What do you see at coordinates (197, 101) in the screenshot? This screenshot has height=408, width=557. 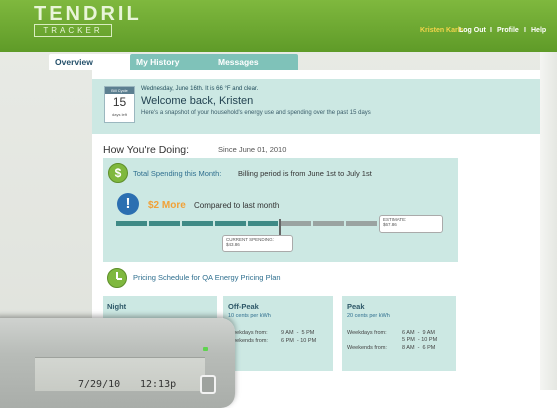 I see `welcome-title: Welcome back, Kristen` at bounding box center [197, 101].